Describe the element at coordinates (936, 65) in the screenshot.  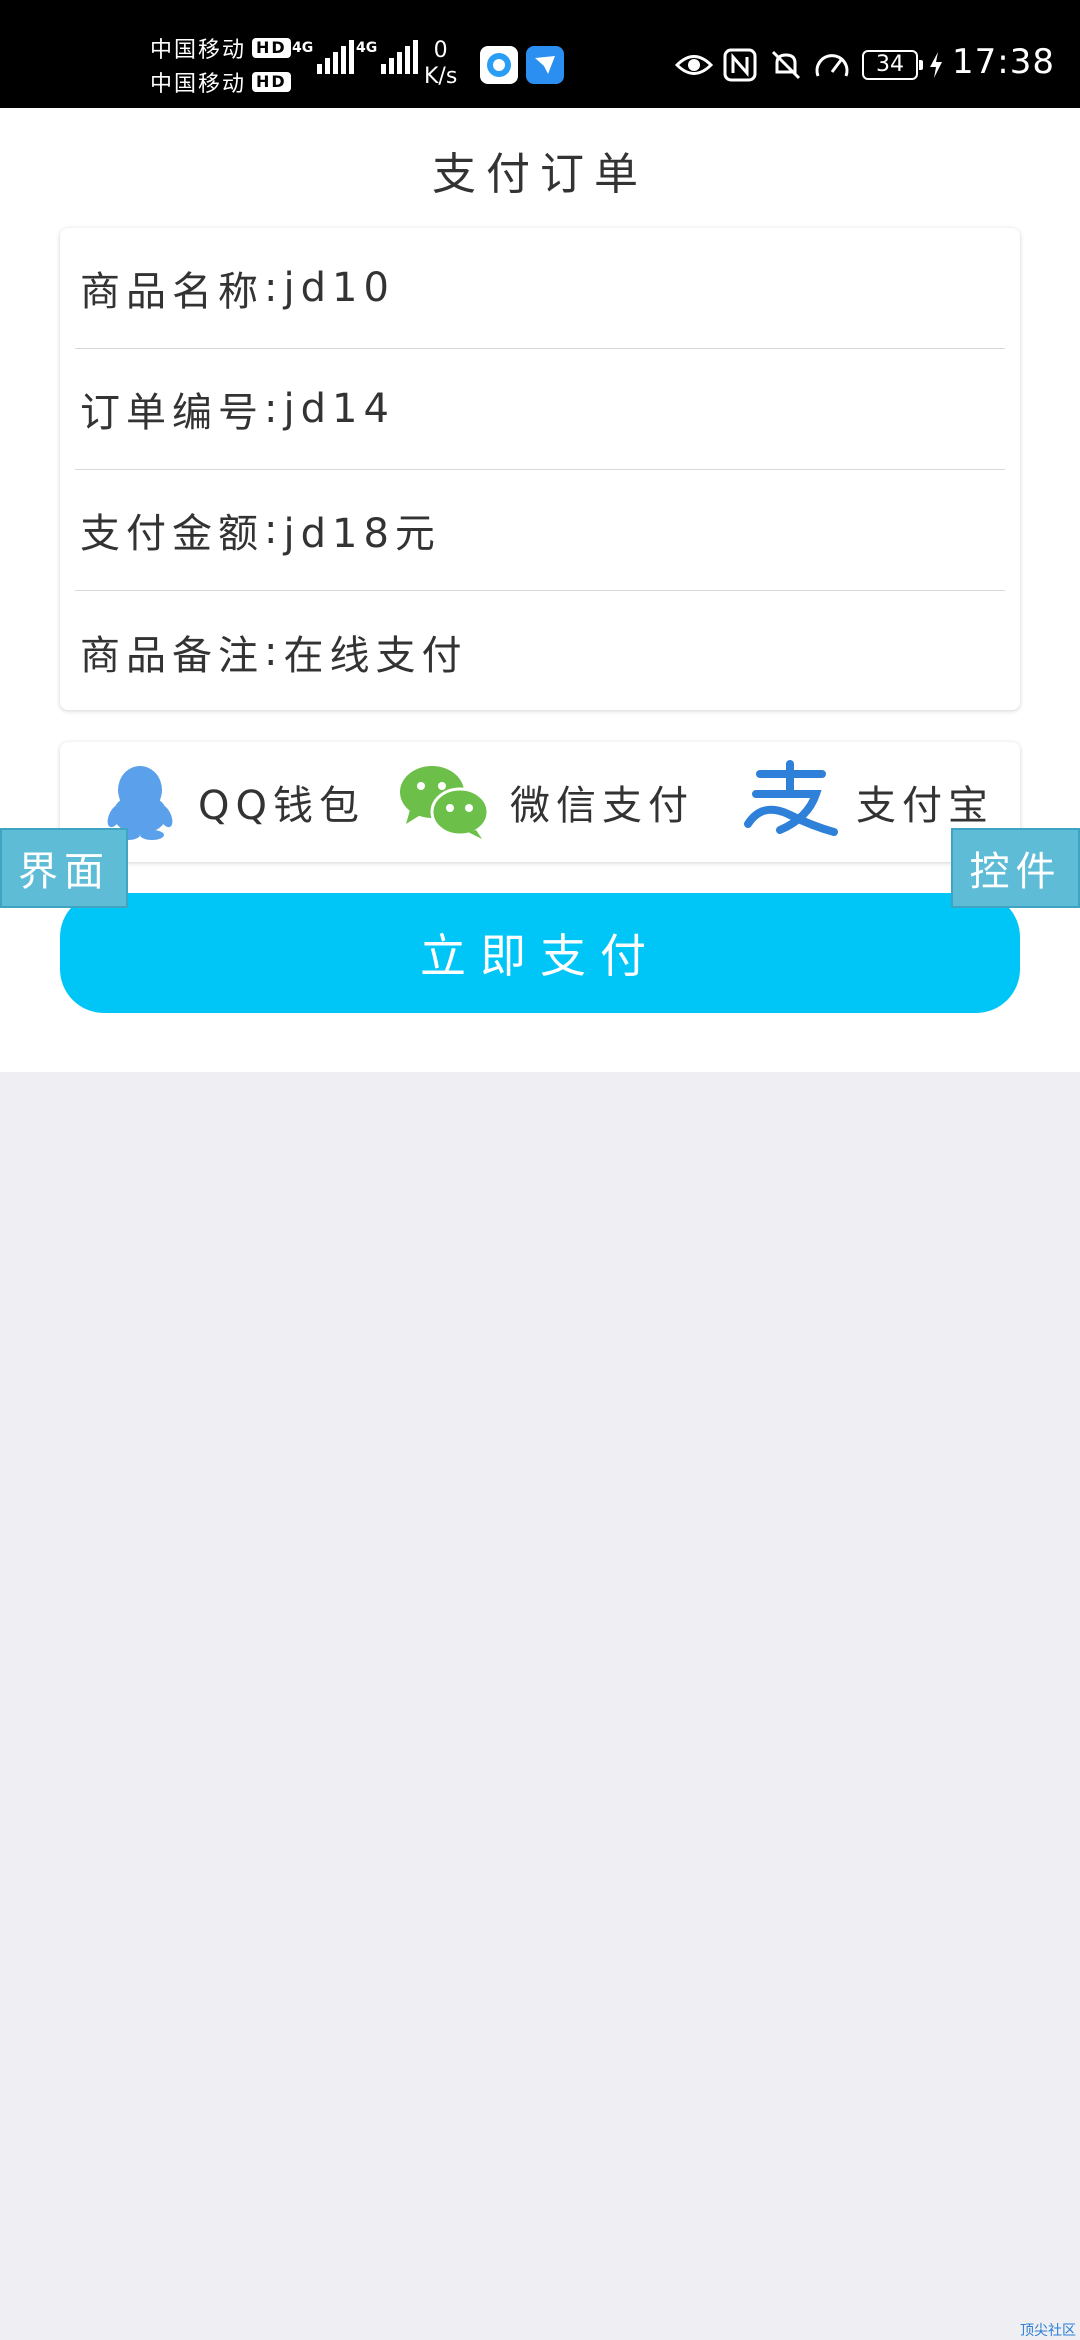
I see `charging-icon` at that location.